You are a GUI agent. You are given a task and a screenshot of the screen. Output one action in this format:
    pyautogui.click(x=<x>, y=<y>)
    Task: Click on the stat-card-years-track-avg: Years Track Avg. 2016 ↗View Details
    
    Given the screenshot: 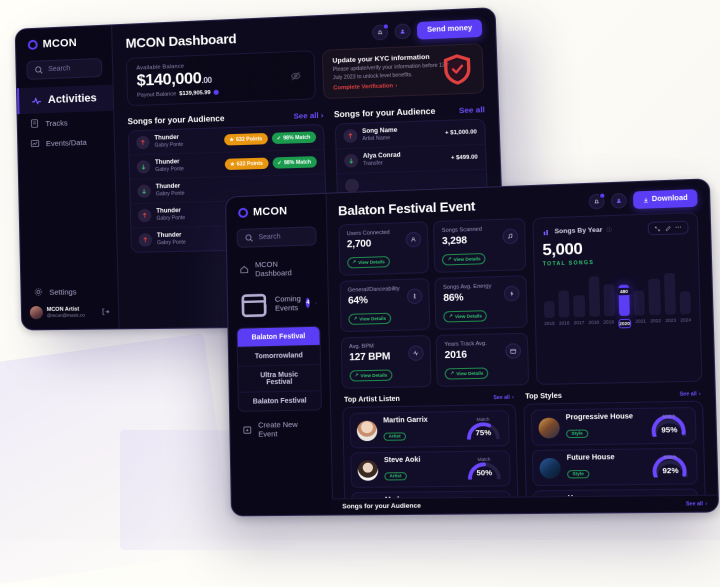 What is the action you would take?
    pyautogui.click(x=482, y=360)
    